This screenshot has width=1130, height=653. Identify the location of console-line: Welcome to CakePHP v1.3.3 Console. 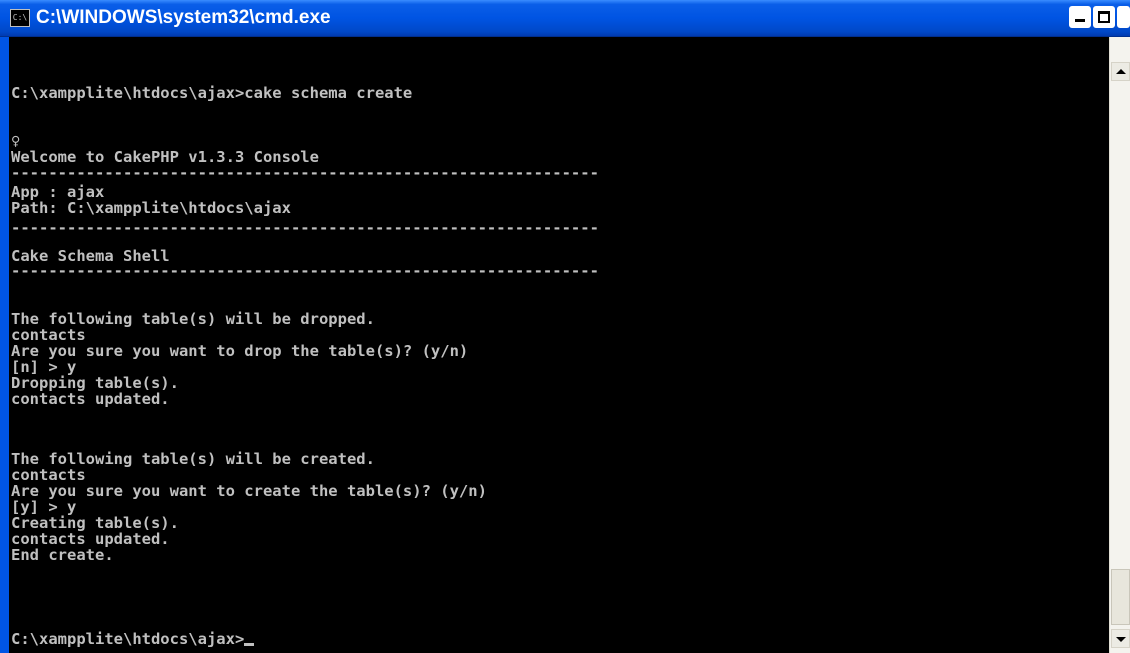
(165, 157).